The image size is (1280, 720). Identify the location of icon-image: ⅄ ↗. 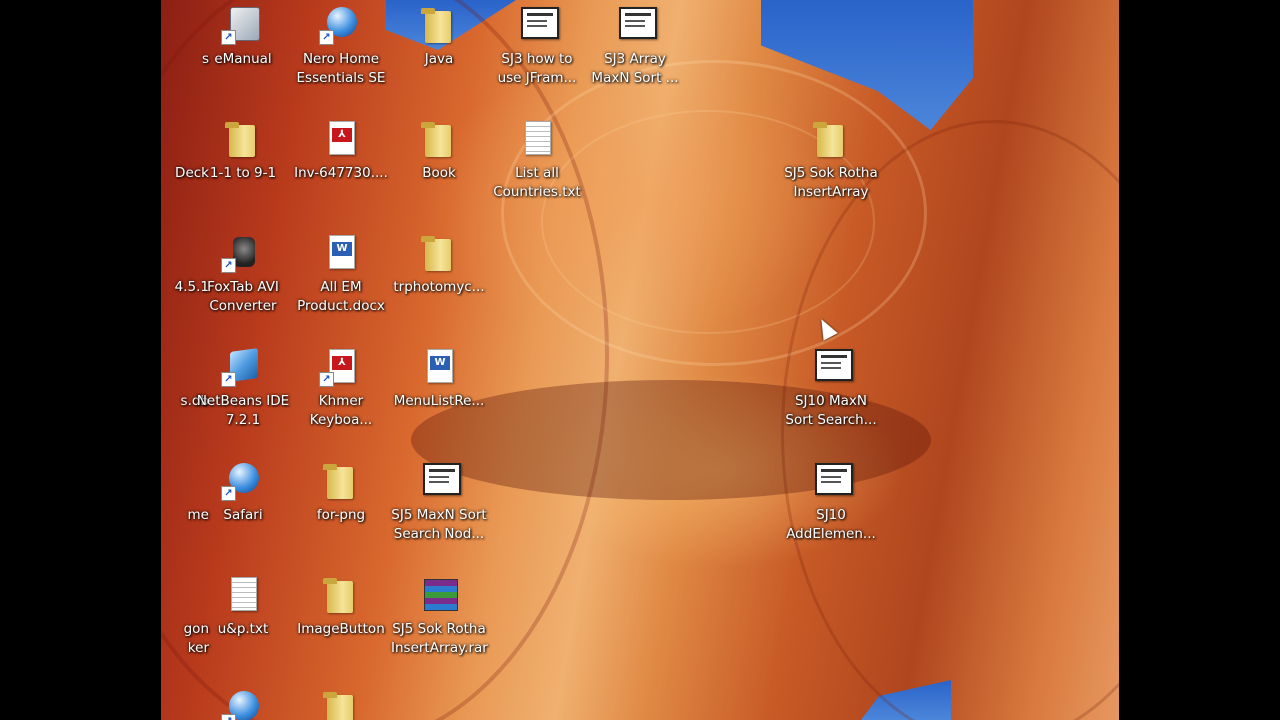
(339, 367).